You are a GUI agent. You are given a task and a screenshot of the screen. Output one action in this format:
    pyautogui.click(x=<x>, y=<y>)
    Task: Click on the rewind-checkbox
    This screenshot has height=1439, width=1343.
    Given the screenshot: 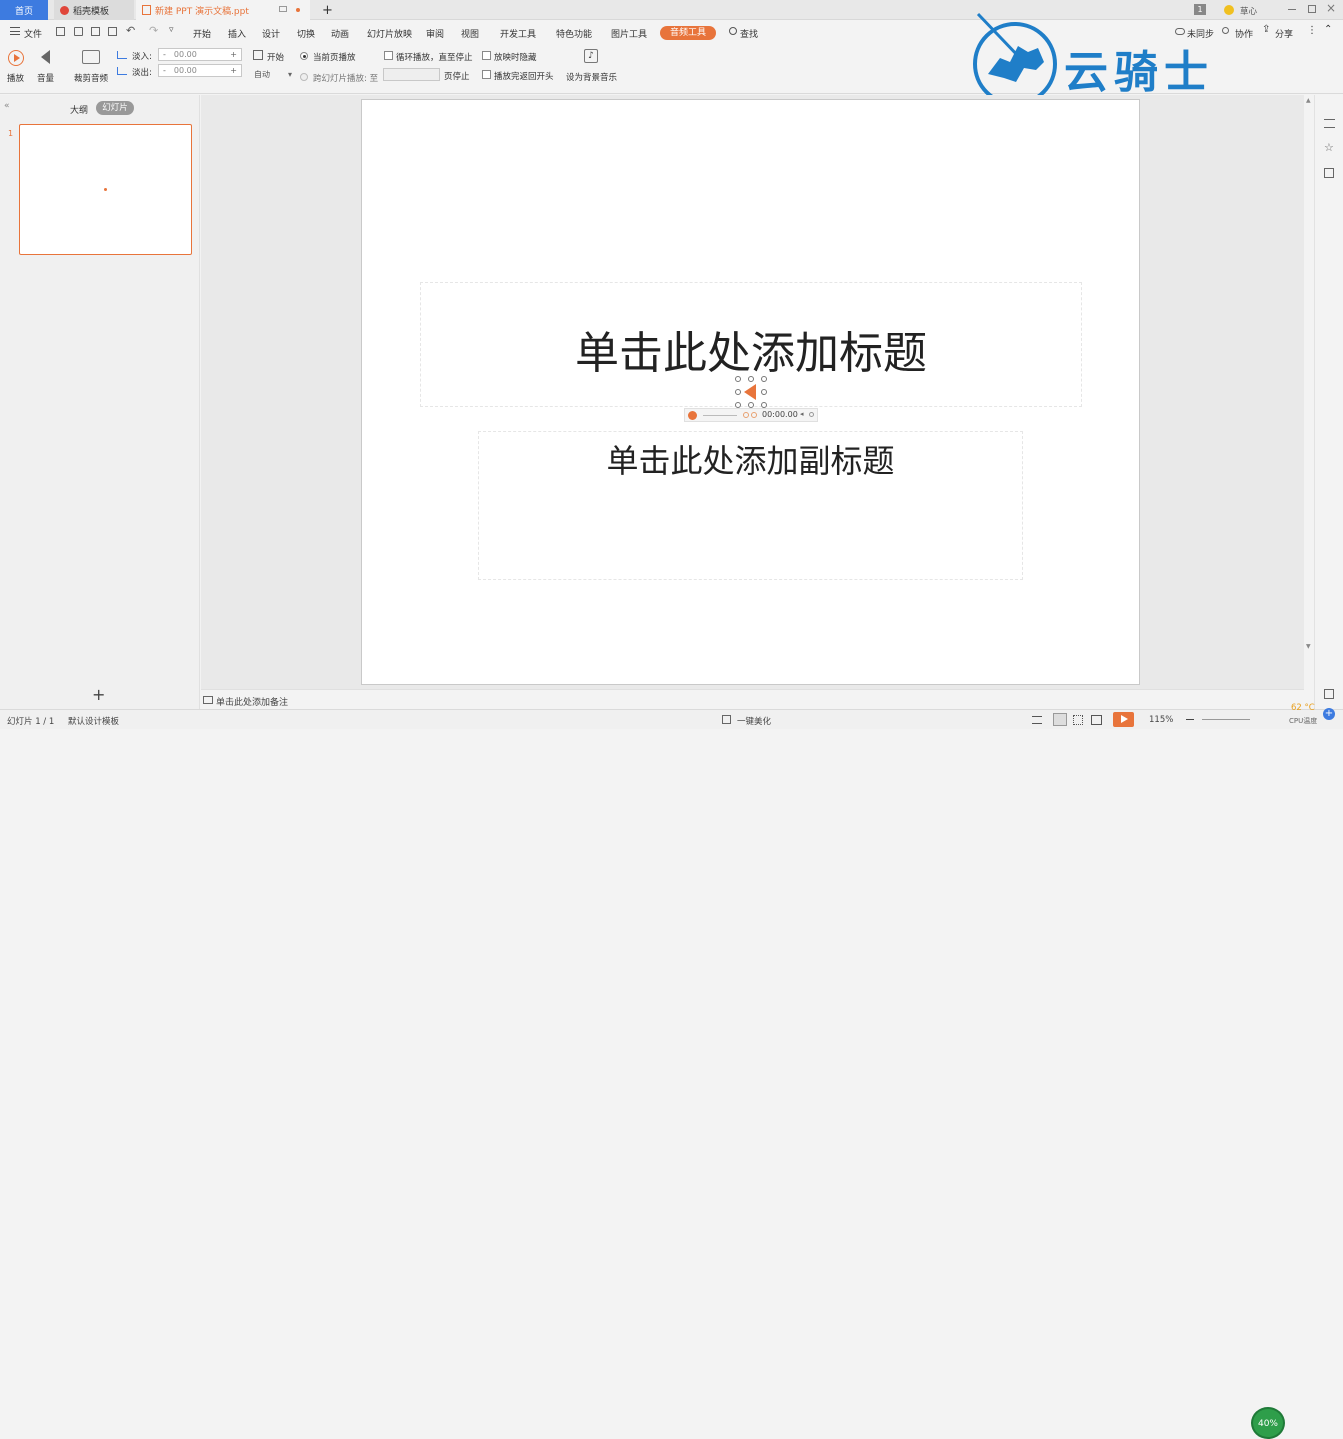 What is the action you would take?
    pyautogui.click(x=486, y=74)
    